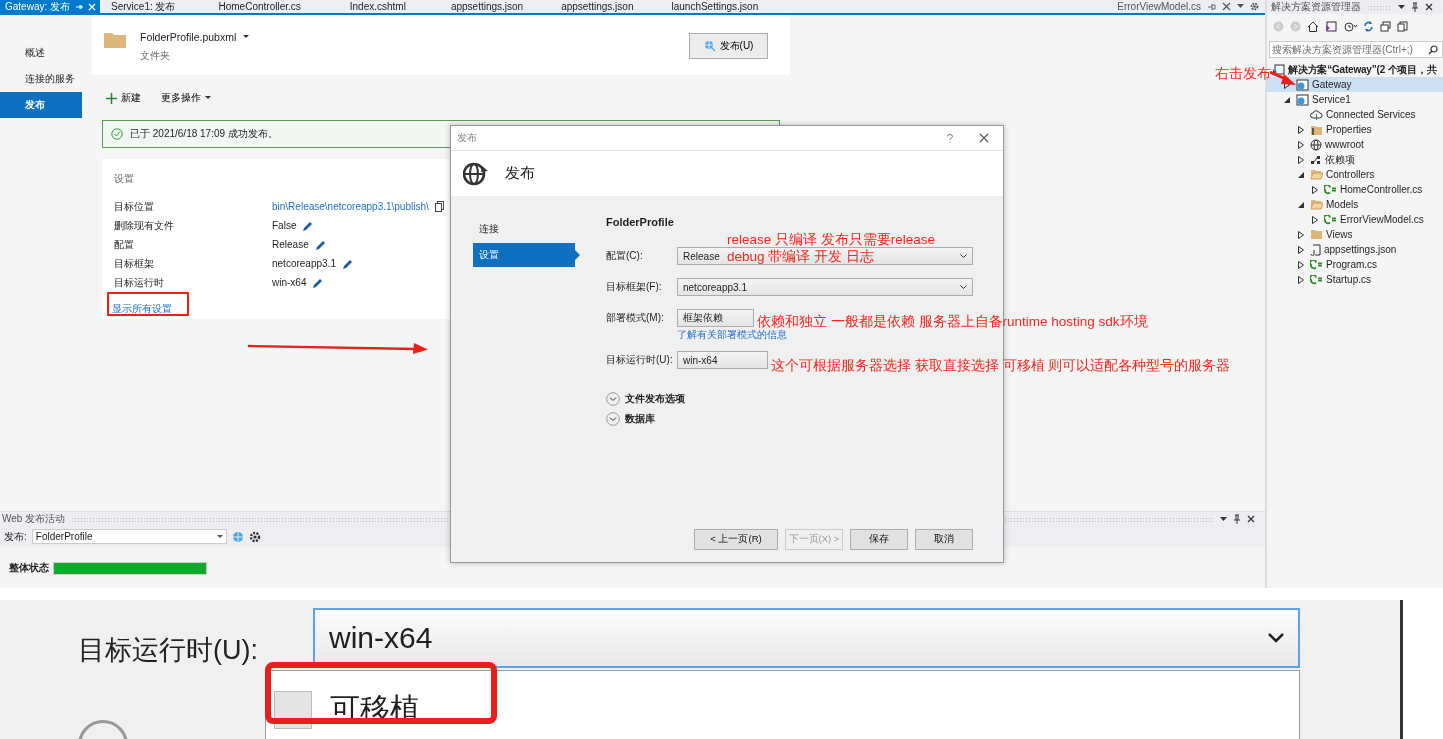 Image resolution: width=1443 pixels, height=739 pixels. Describe the element at coordinates (1355, 114) in the screenshot. I see `tree-item: Connected Services` at that location.